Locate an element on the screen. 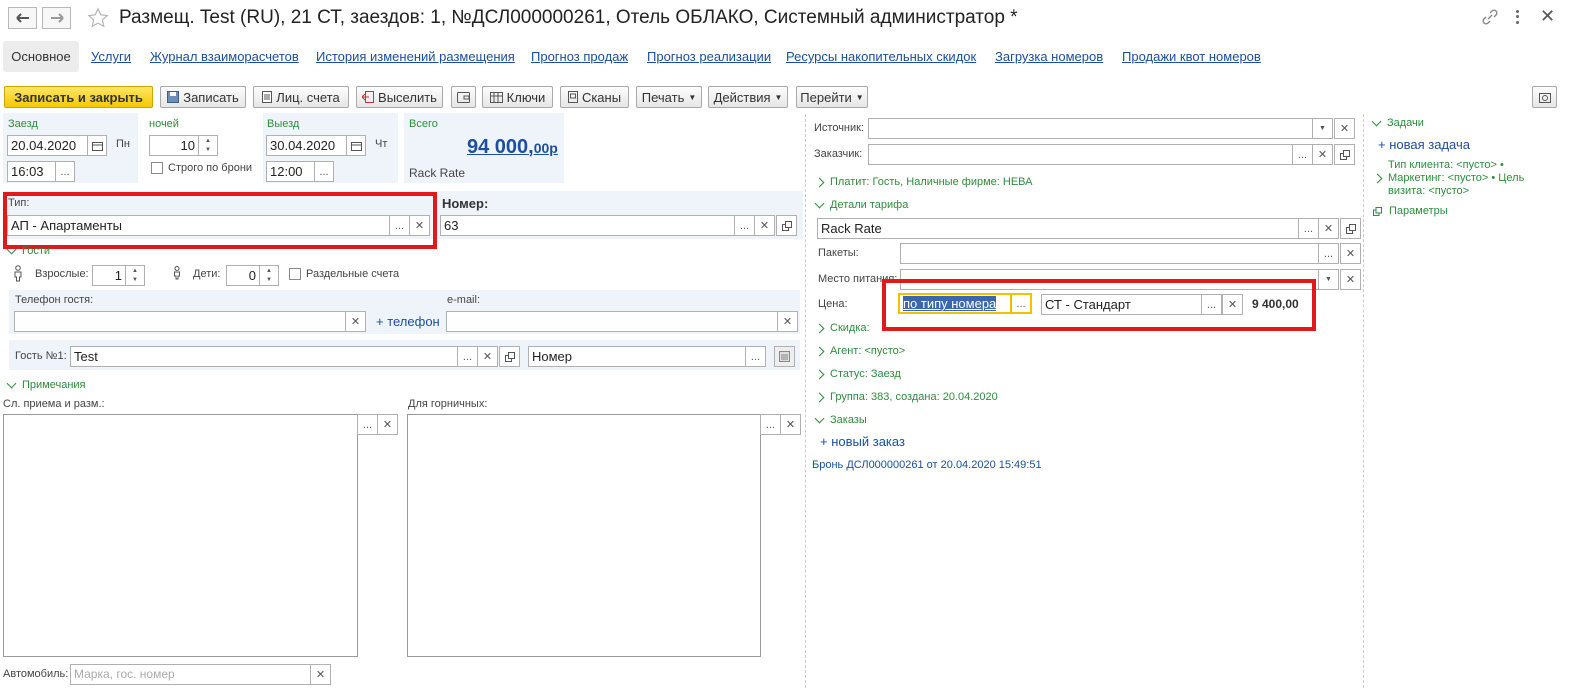 The image size is (1583, 700). scans-button: Сканы is located at coordinates (594, 97).